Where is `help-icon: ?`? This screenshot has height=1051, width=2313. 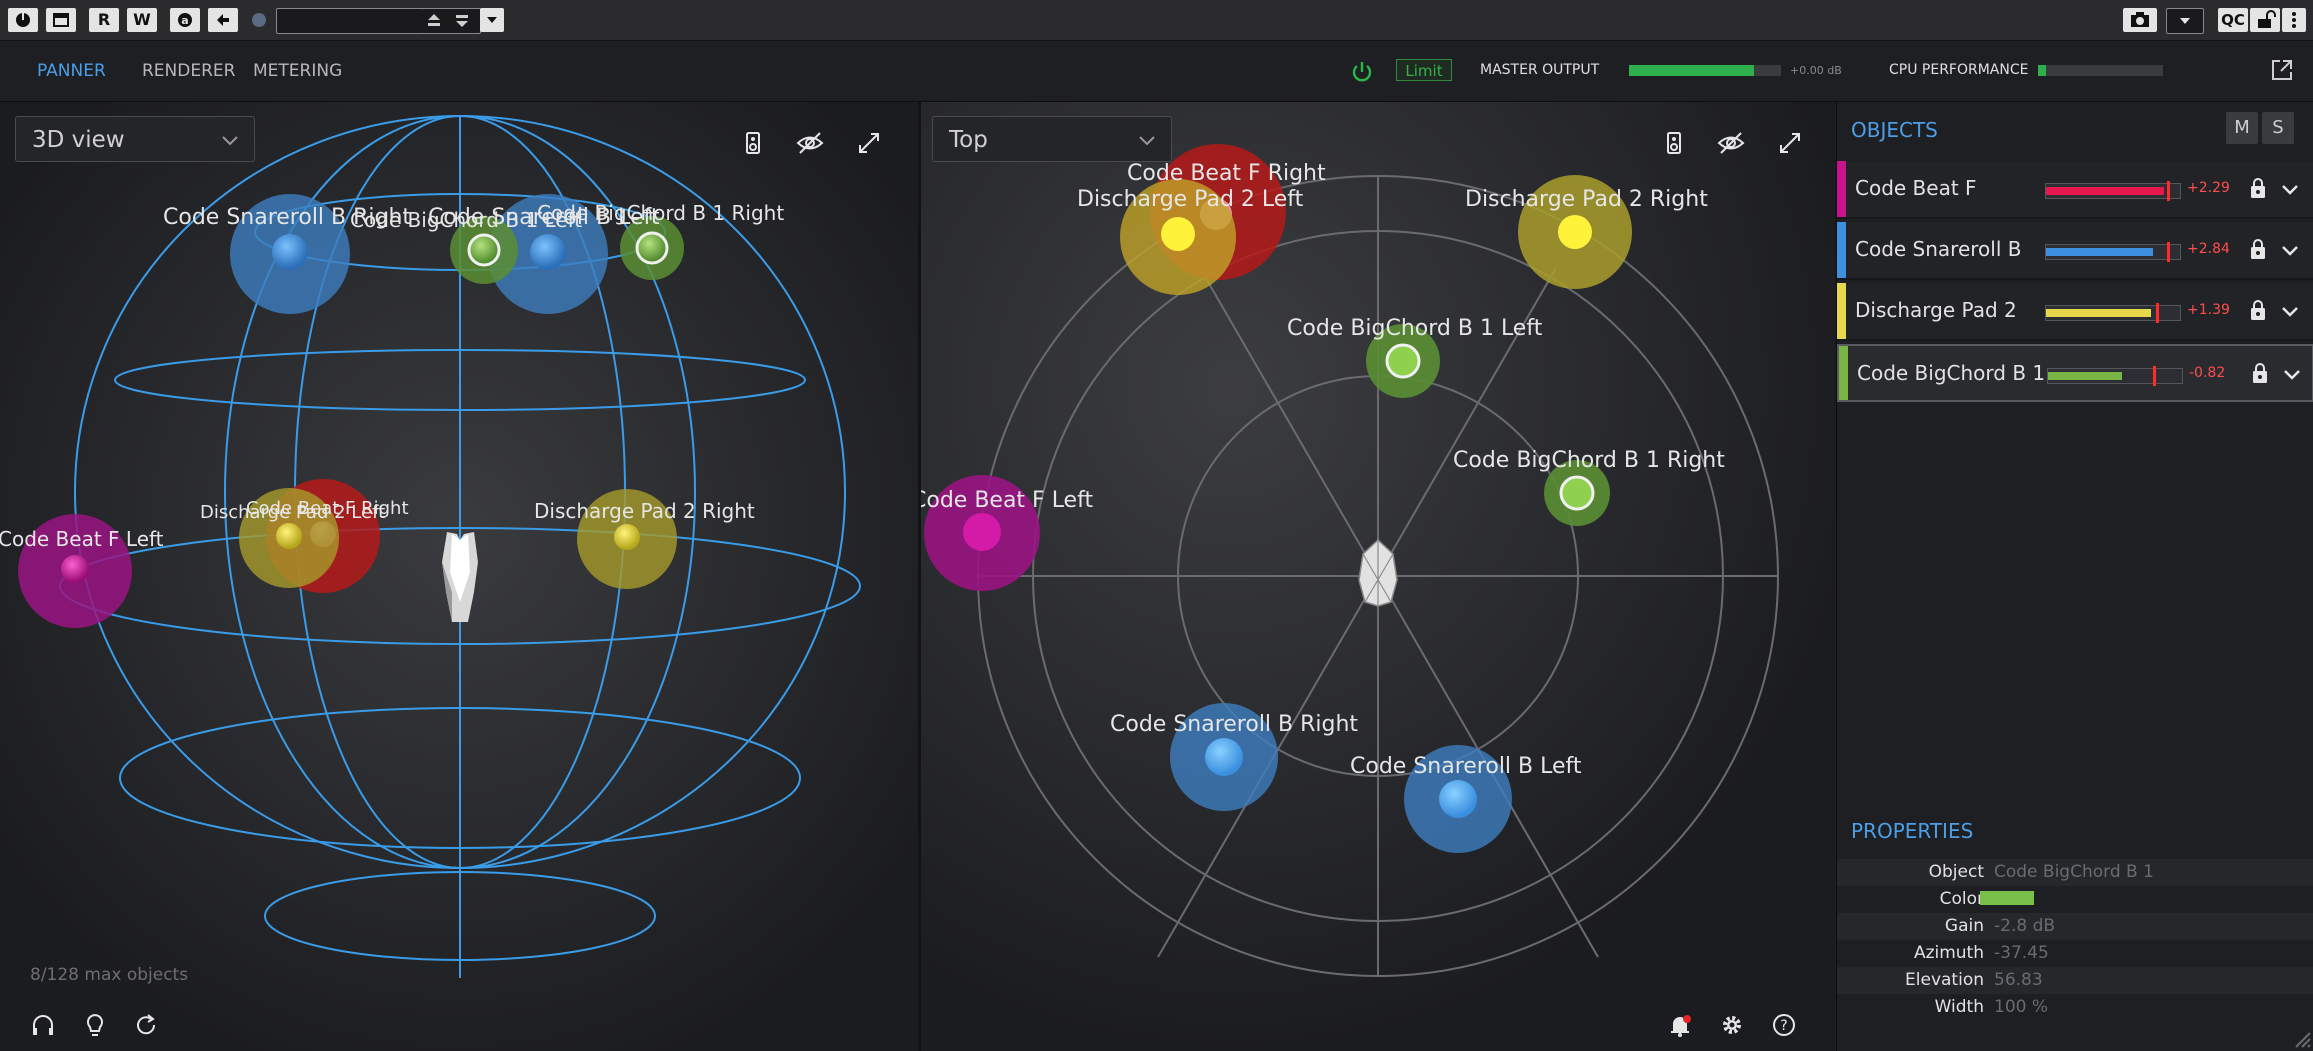 help-icon: ? is located at coordinates (1784, 1025).